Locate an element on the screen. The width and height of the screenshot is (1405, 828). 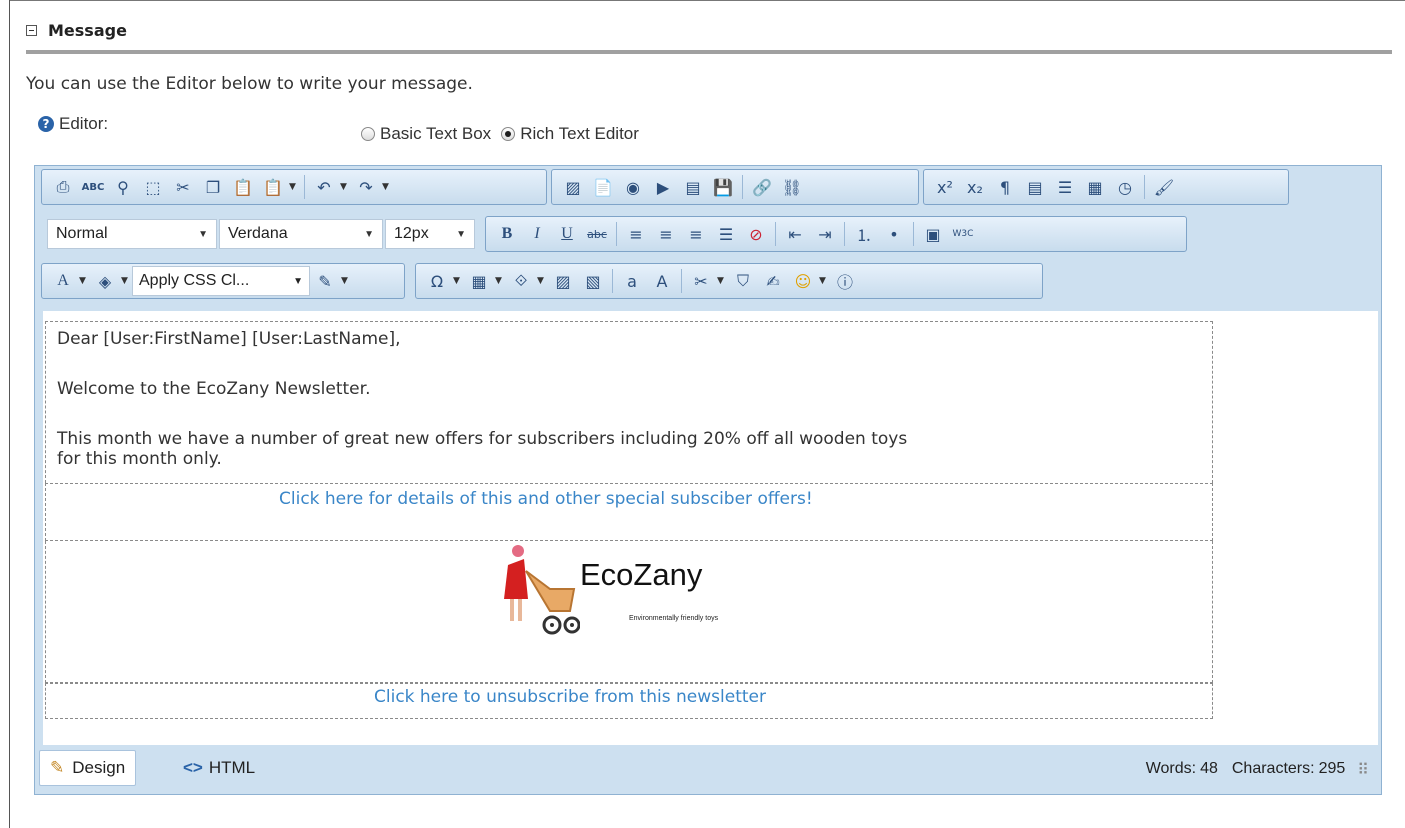
font-size-dropdown: 12px ▼ is located at coordinates (430, 234).